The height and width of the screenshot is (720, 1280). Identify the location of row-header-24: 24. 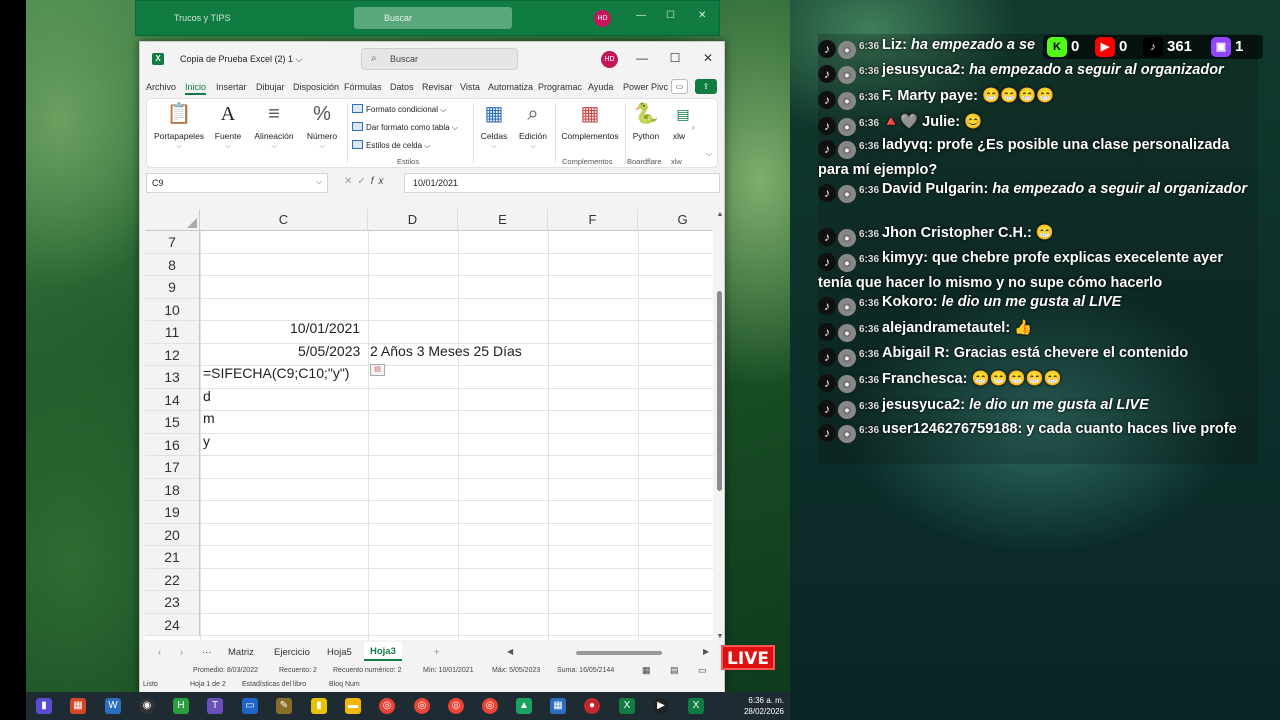
(172, 624).